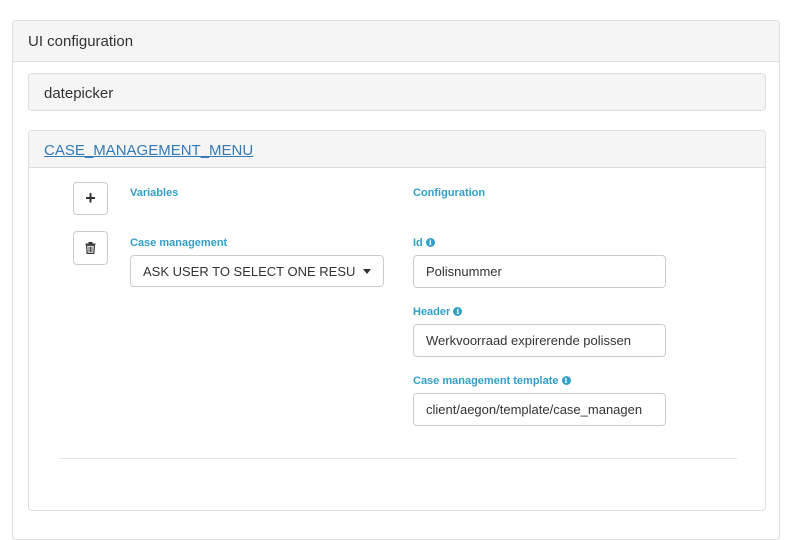  I want to click on divider, so click(398, 458).